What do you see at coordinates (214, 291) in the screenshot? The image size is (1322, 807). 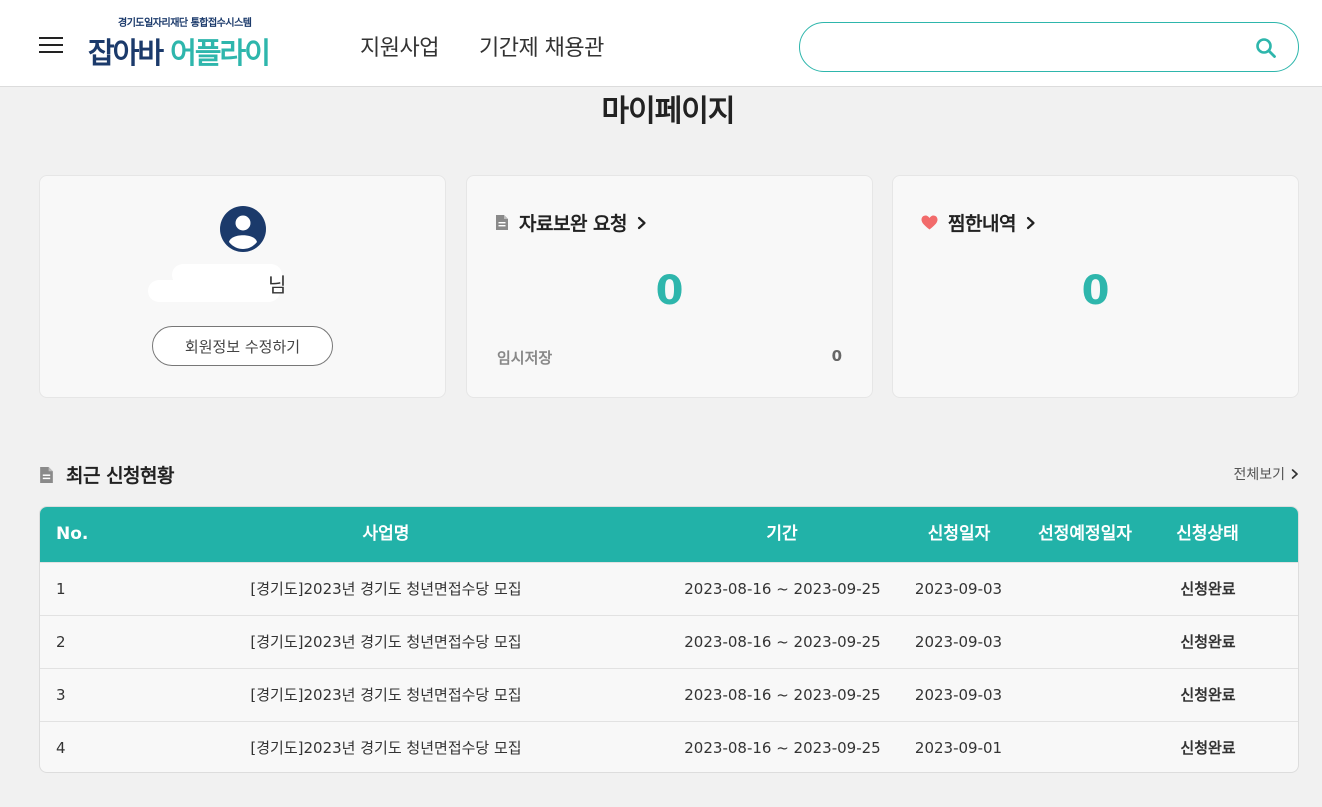 I see `masked-name` at bounding box center [214, 291].